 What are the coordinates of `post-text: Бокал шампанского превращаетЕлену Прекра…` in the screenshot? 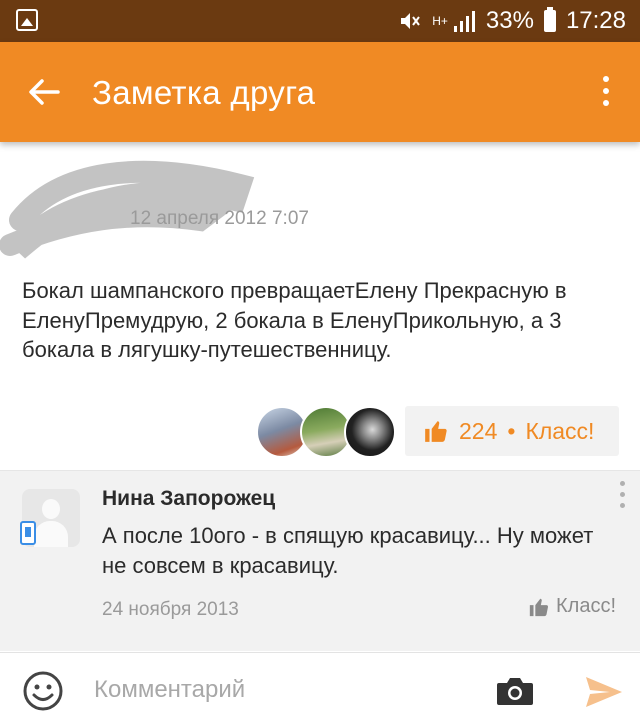 It's located at (294, 320).